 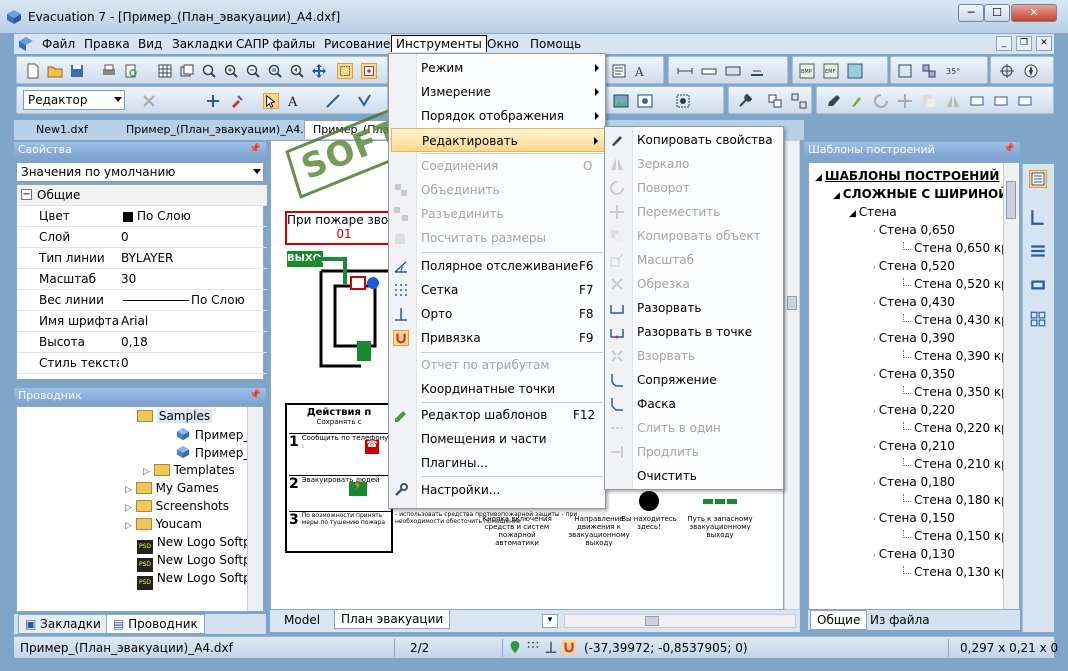 What do you see at coordinates (1038, 285) in the screenshot?
I see `door-template-icon` at bounding box center [1038, 285].